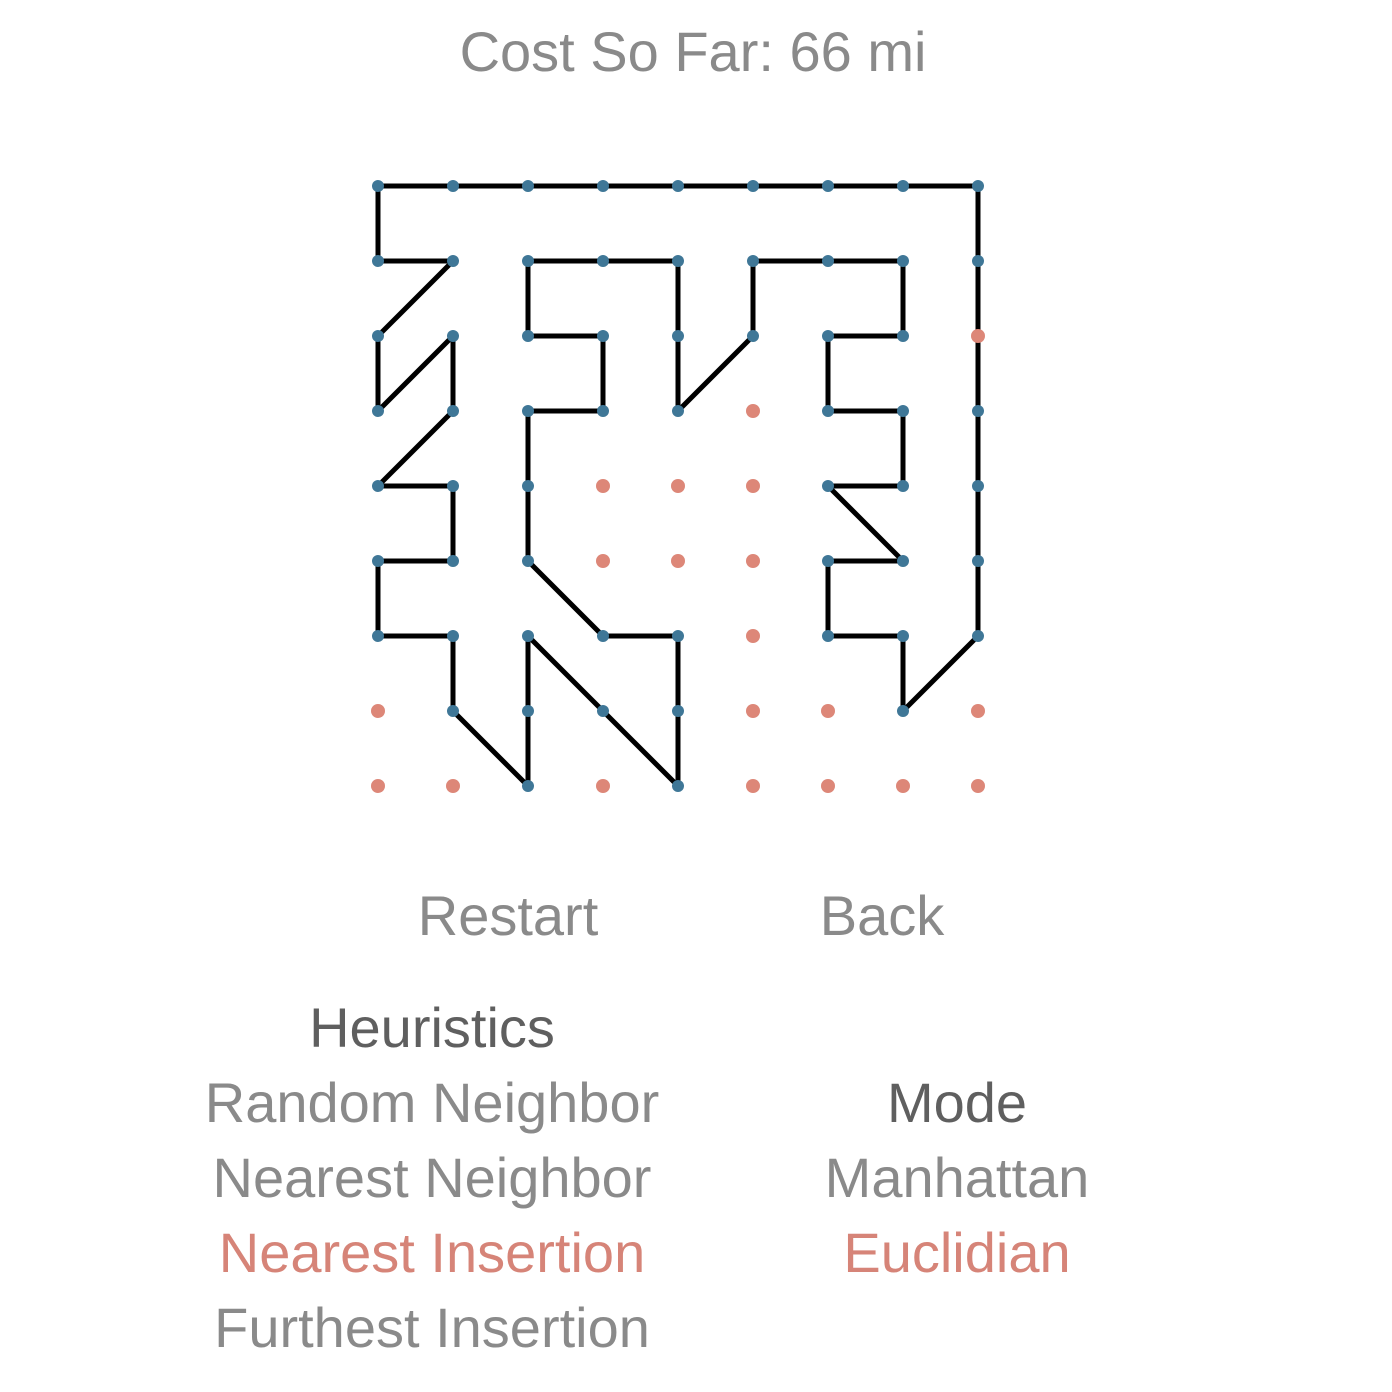  Describe the element at coordinates (882, 916) in the screenshot. I see `back-button: Back` at that location.